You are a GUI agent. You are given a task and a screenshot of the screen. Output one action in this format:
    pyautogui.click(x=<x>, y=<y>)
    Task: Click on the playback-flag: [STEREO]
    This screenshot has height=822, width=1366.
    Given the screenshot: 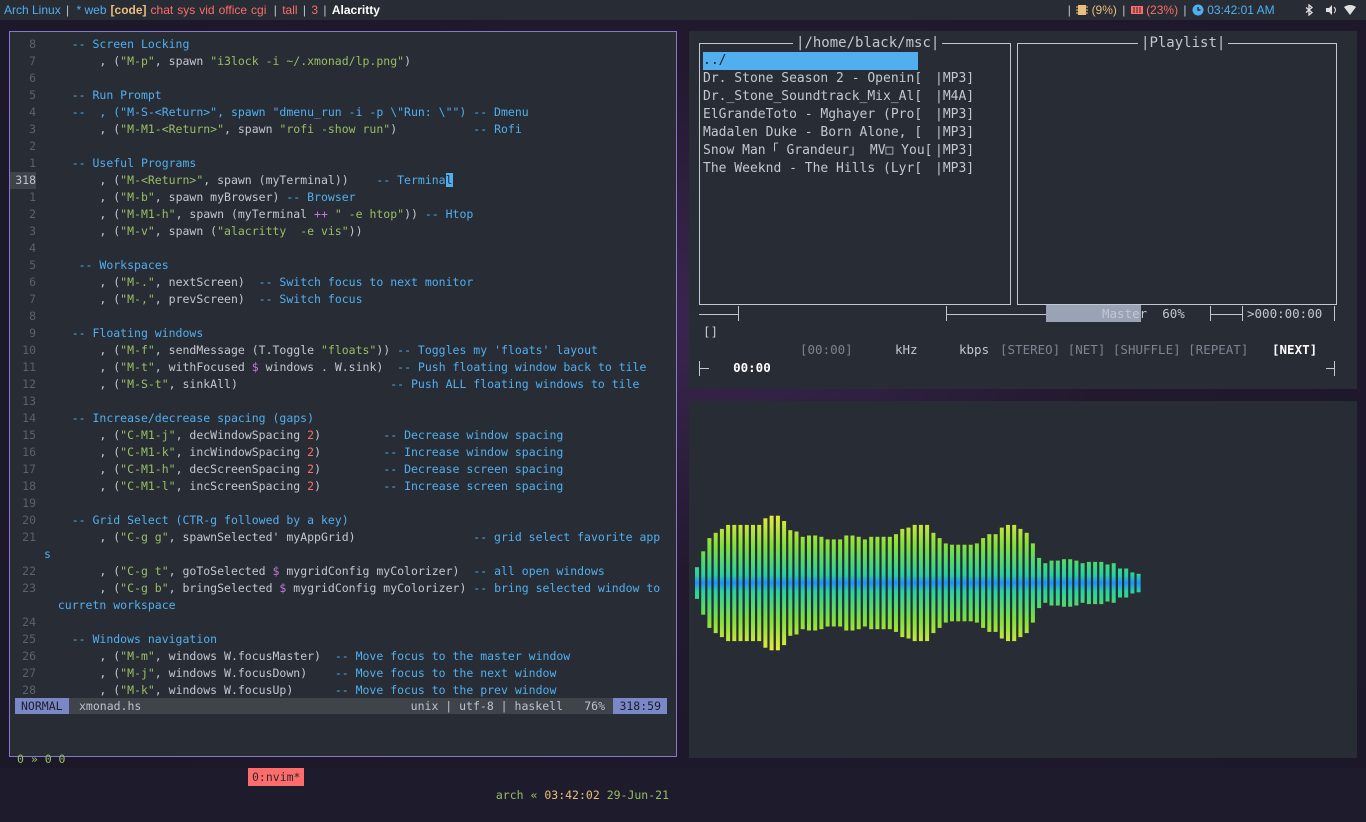 What is the action you would take?
    pyautogui.click(x=1034, y=349)
    